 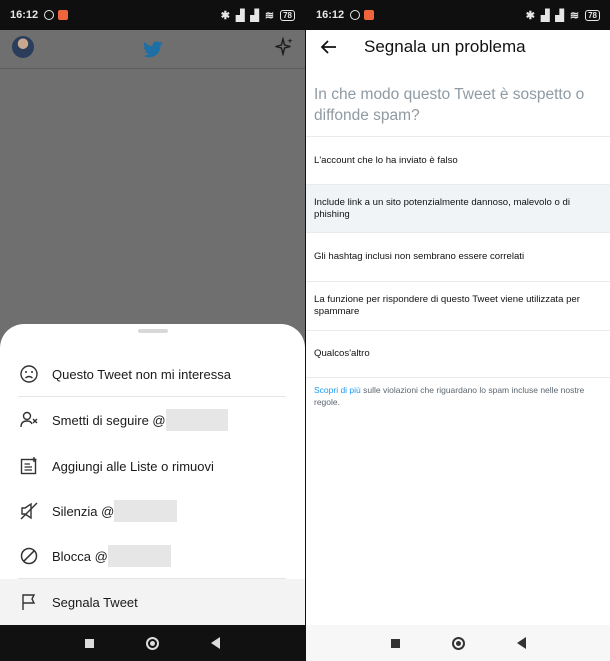 What do you see at coordinates (29, 556) in the screenshot?
I see `block-icon` at bounding box center [29, 556].